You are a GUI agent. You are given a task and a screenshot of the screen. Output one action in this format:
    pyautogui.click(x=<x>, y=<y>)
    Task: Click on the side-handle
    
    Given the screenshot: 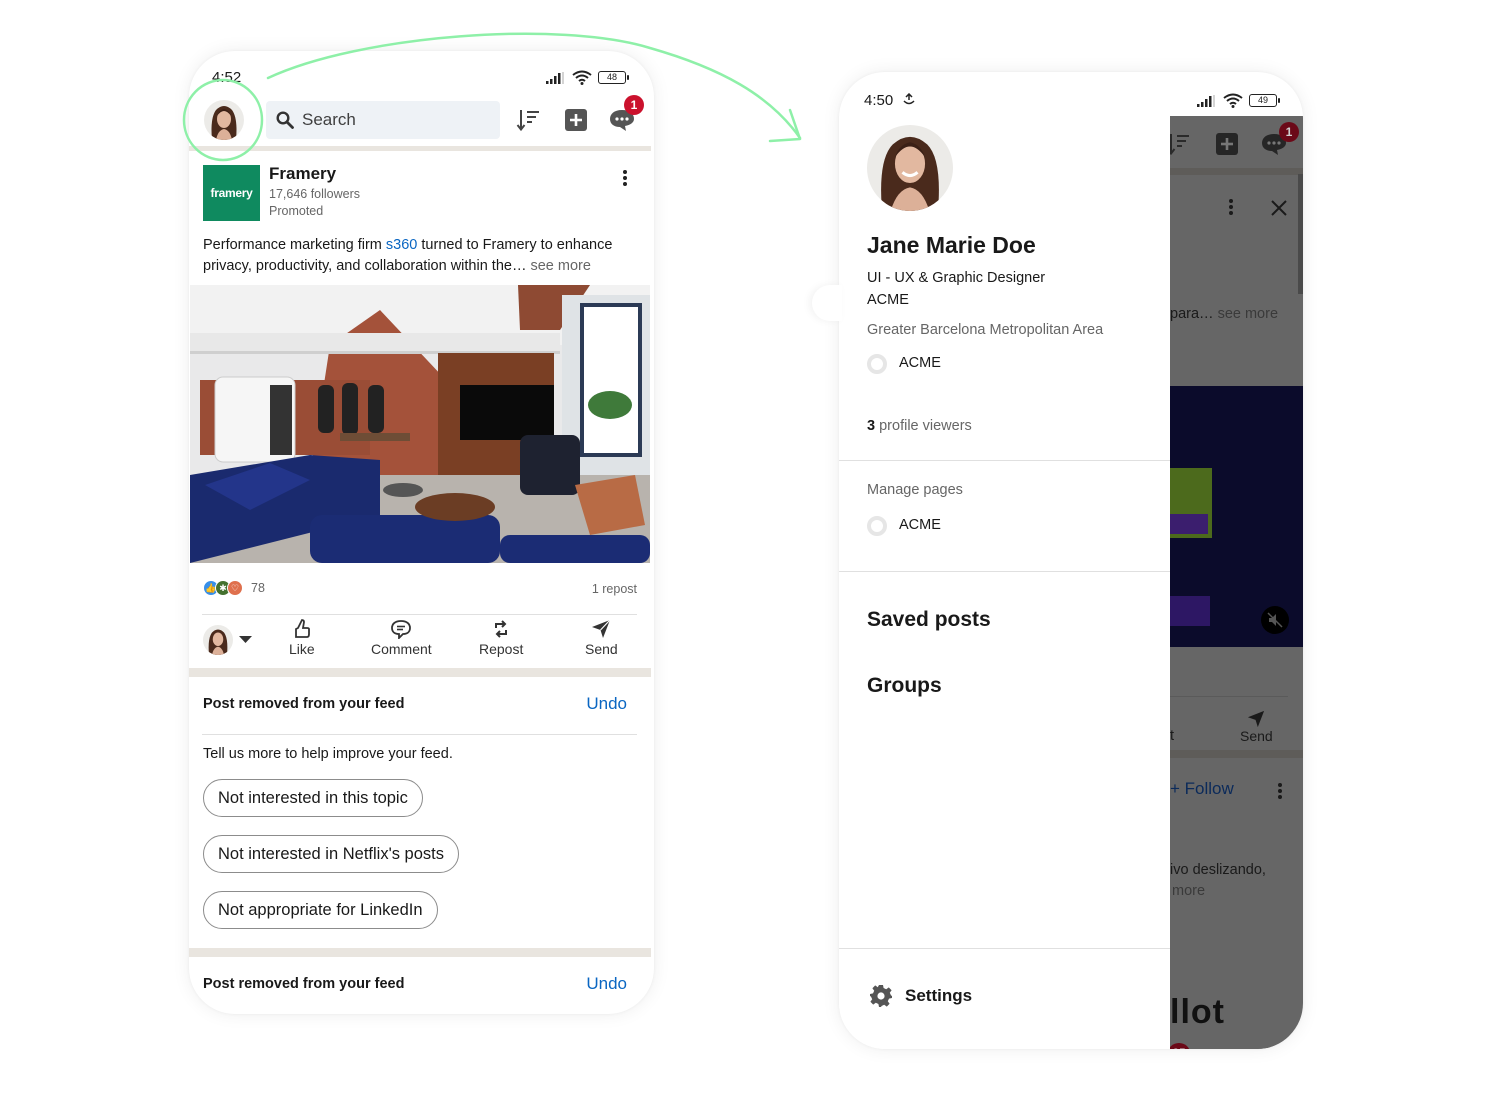 What is the action you would take?
    pyautogui.click(x=827, y=303)
    